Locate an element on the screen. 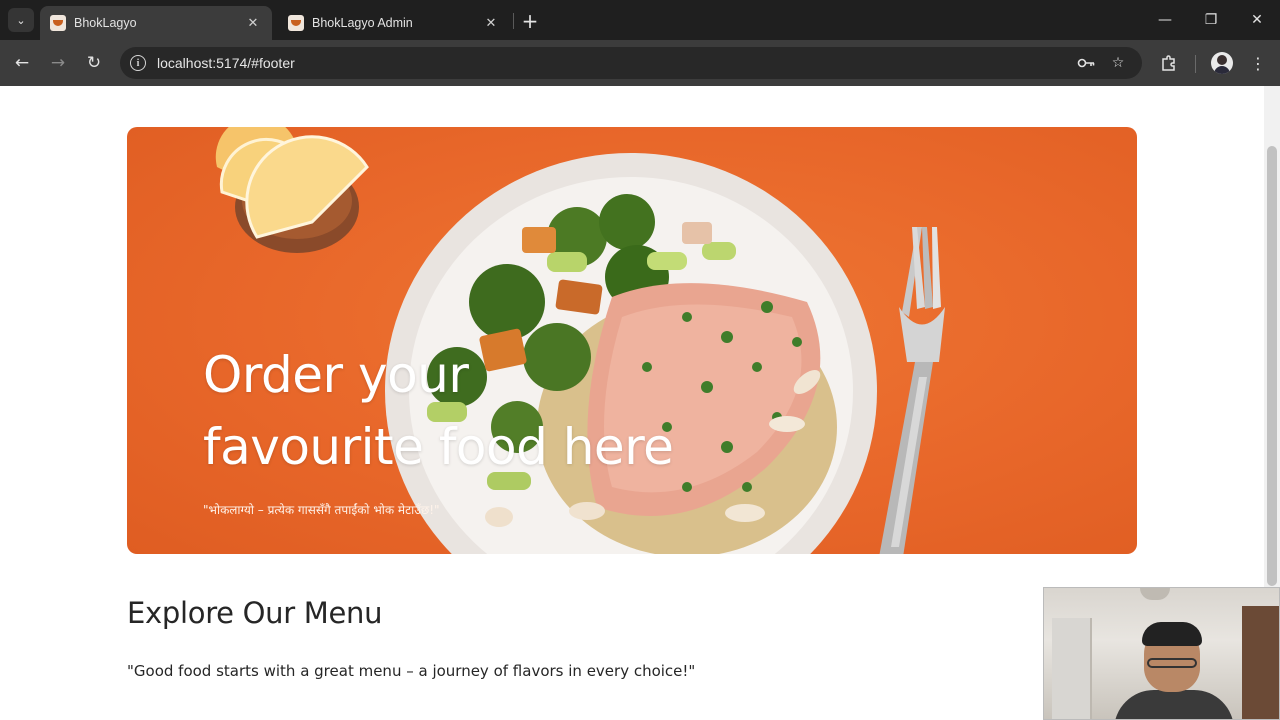  minimize-button: — is located at coordinates (1165, 20).